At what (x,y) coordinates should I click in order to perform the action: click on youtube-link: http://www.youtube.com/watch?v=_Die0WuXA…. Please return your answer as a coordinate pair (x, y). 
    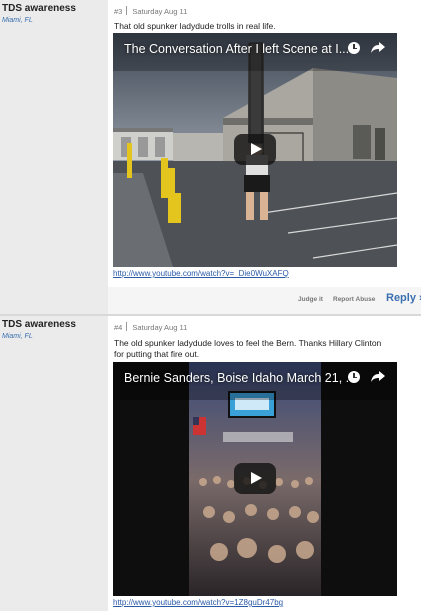
    Looking at the image, I should click on (201, 273).